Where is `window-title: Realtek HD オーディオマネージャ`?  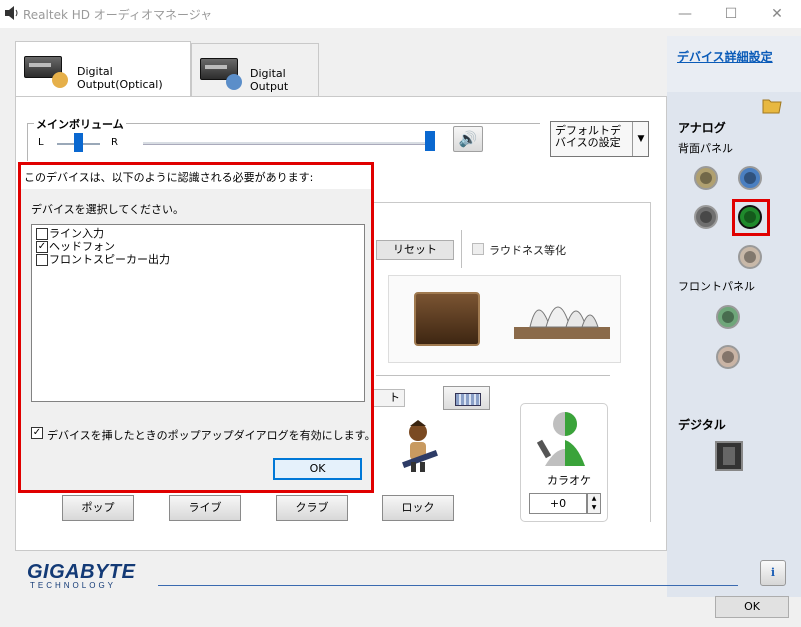
window-title: Realtek HD オーディオマネージャ is located at coordinates (118, 15).